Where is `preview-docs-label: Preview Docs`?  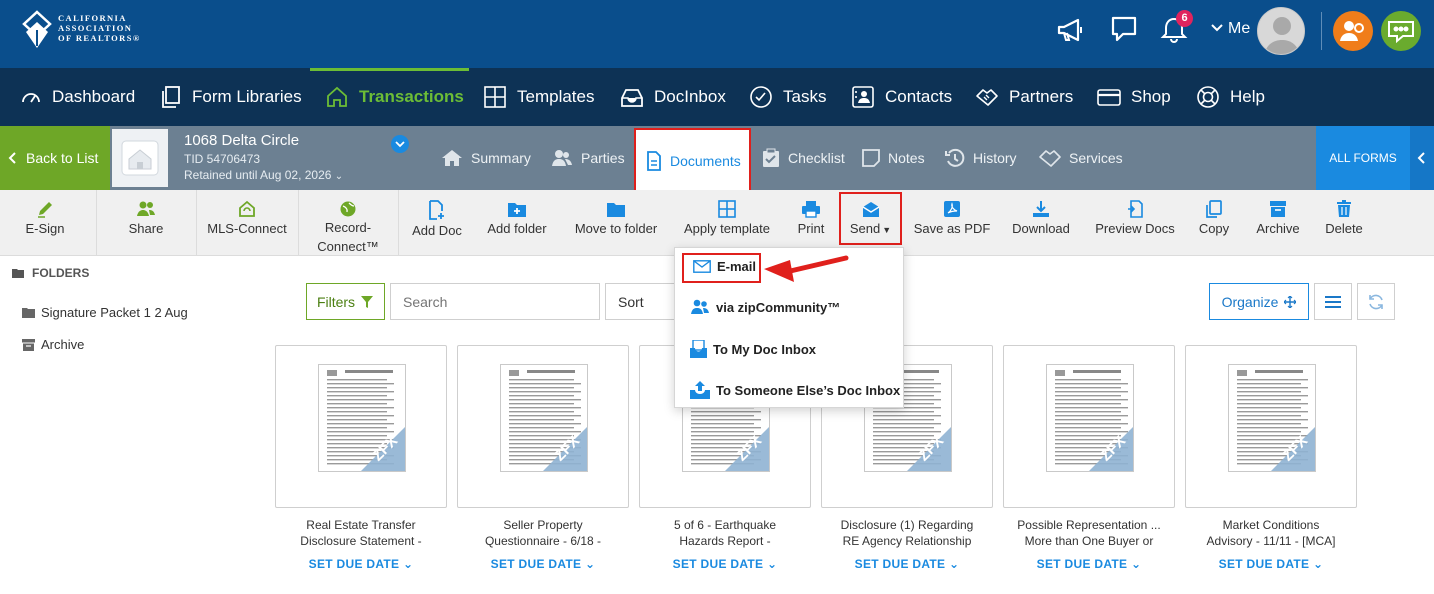 preview-docs-label: Preview Docs is located at coordinates (1135, 228).